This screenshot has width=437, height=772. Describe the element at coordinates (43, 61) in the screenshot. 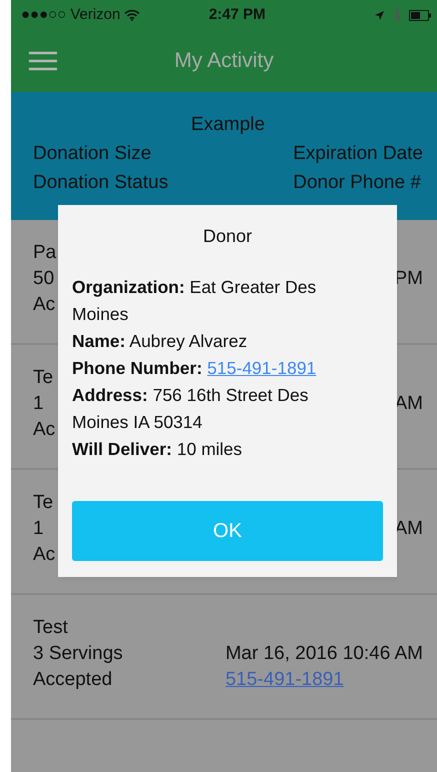

I see `menu-icon` at that location.